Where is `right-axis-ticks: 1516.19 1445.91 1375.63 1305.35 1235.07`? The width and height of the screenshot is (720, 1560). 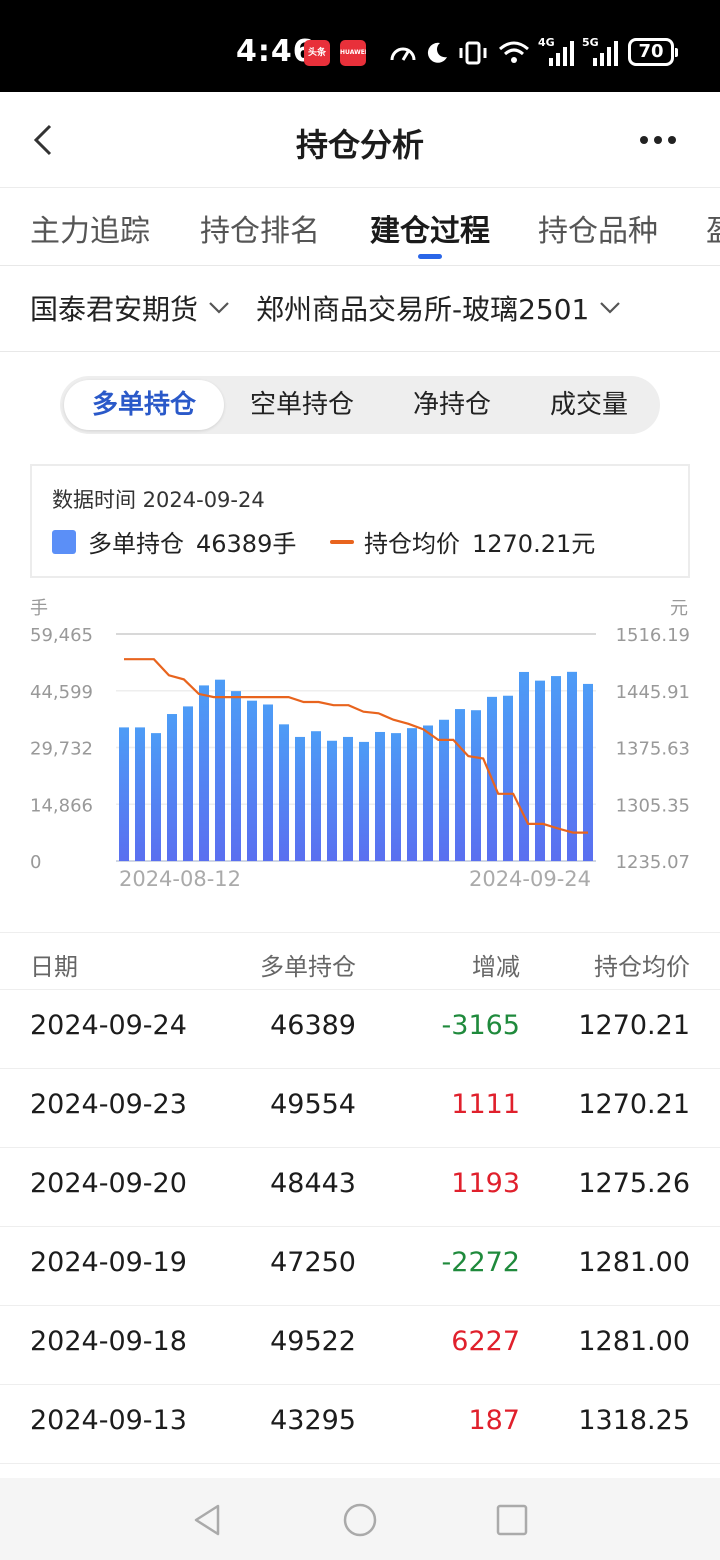
right-axis-ticks: 1516.19 1445.91 1375.63 1305.35 1235.07 is located at coordinates (653, 749).